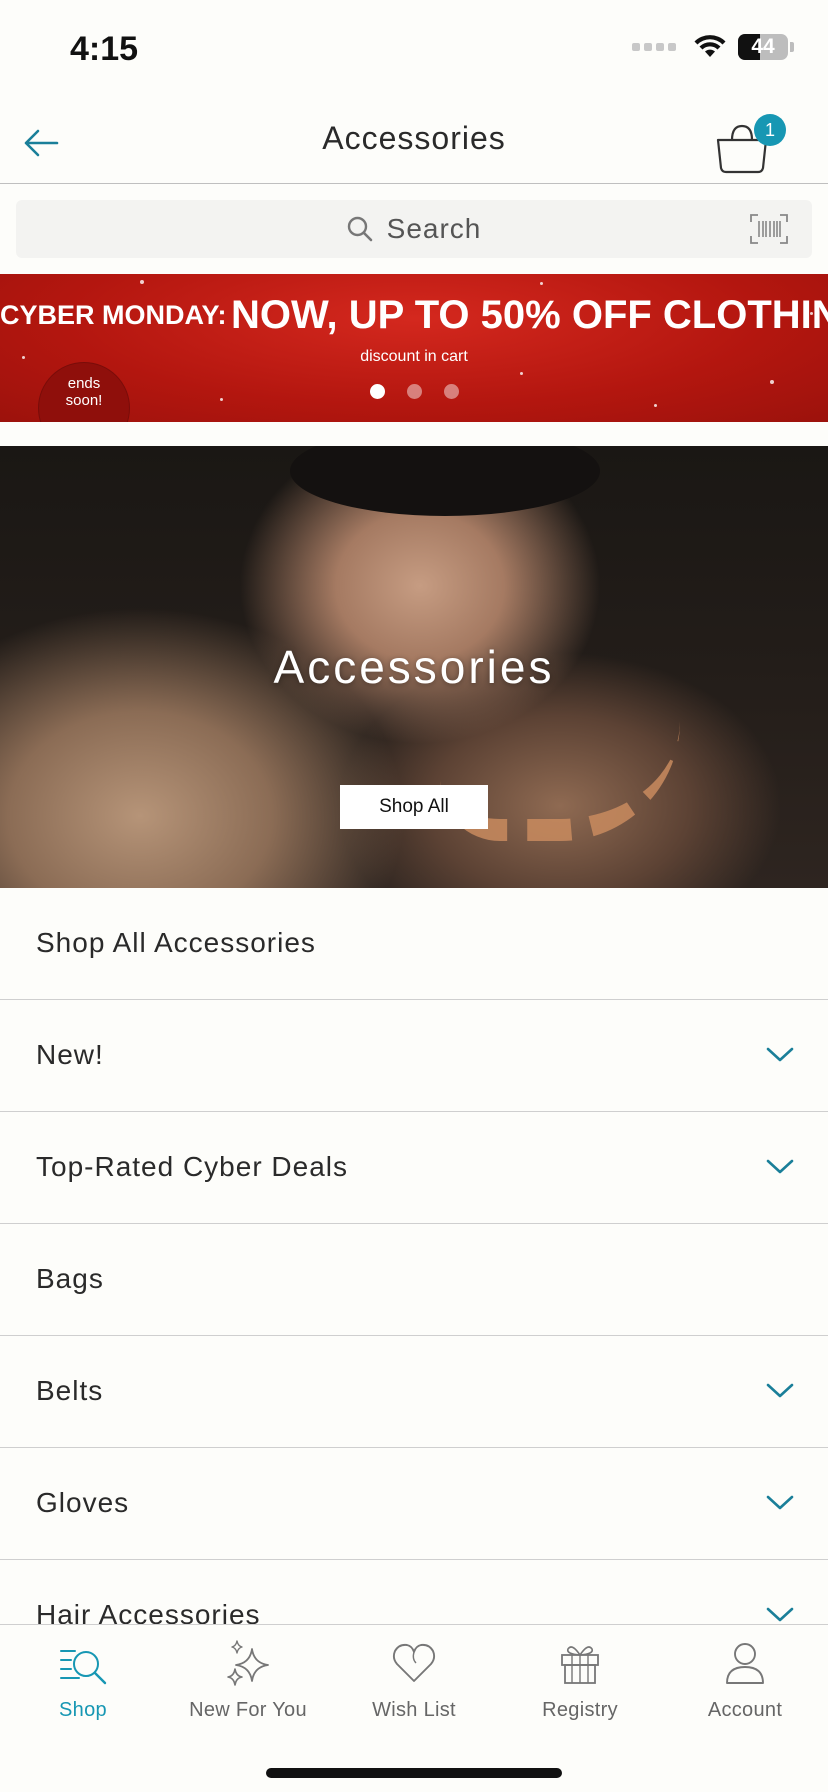 The height and width of the screenshot is (1792, 828). I want to click on hero-title: Accessories, so click(414, 667).